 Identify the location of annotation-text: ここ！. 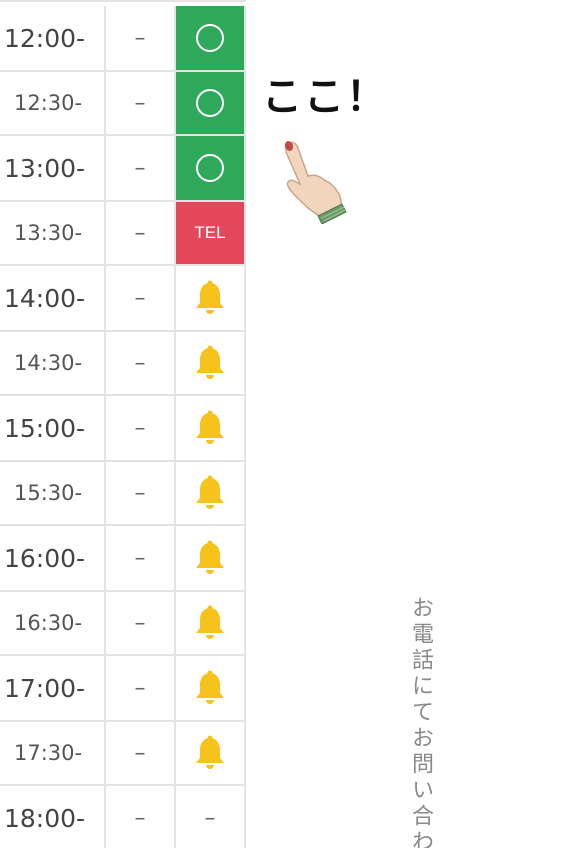
(325, 97).